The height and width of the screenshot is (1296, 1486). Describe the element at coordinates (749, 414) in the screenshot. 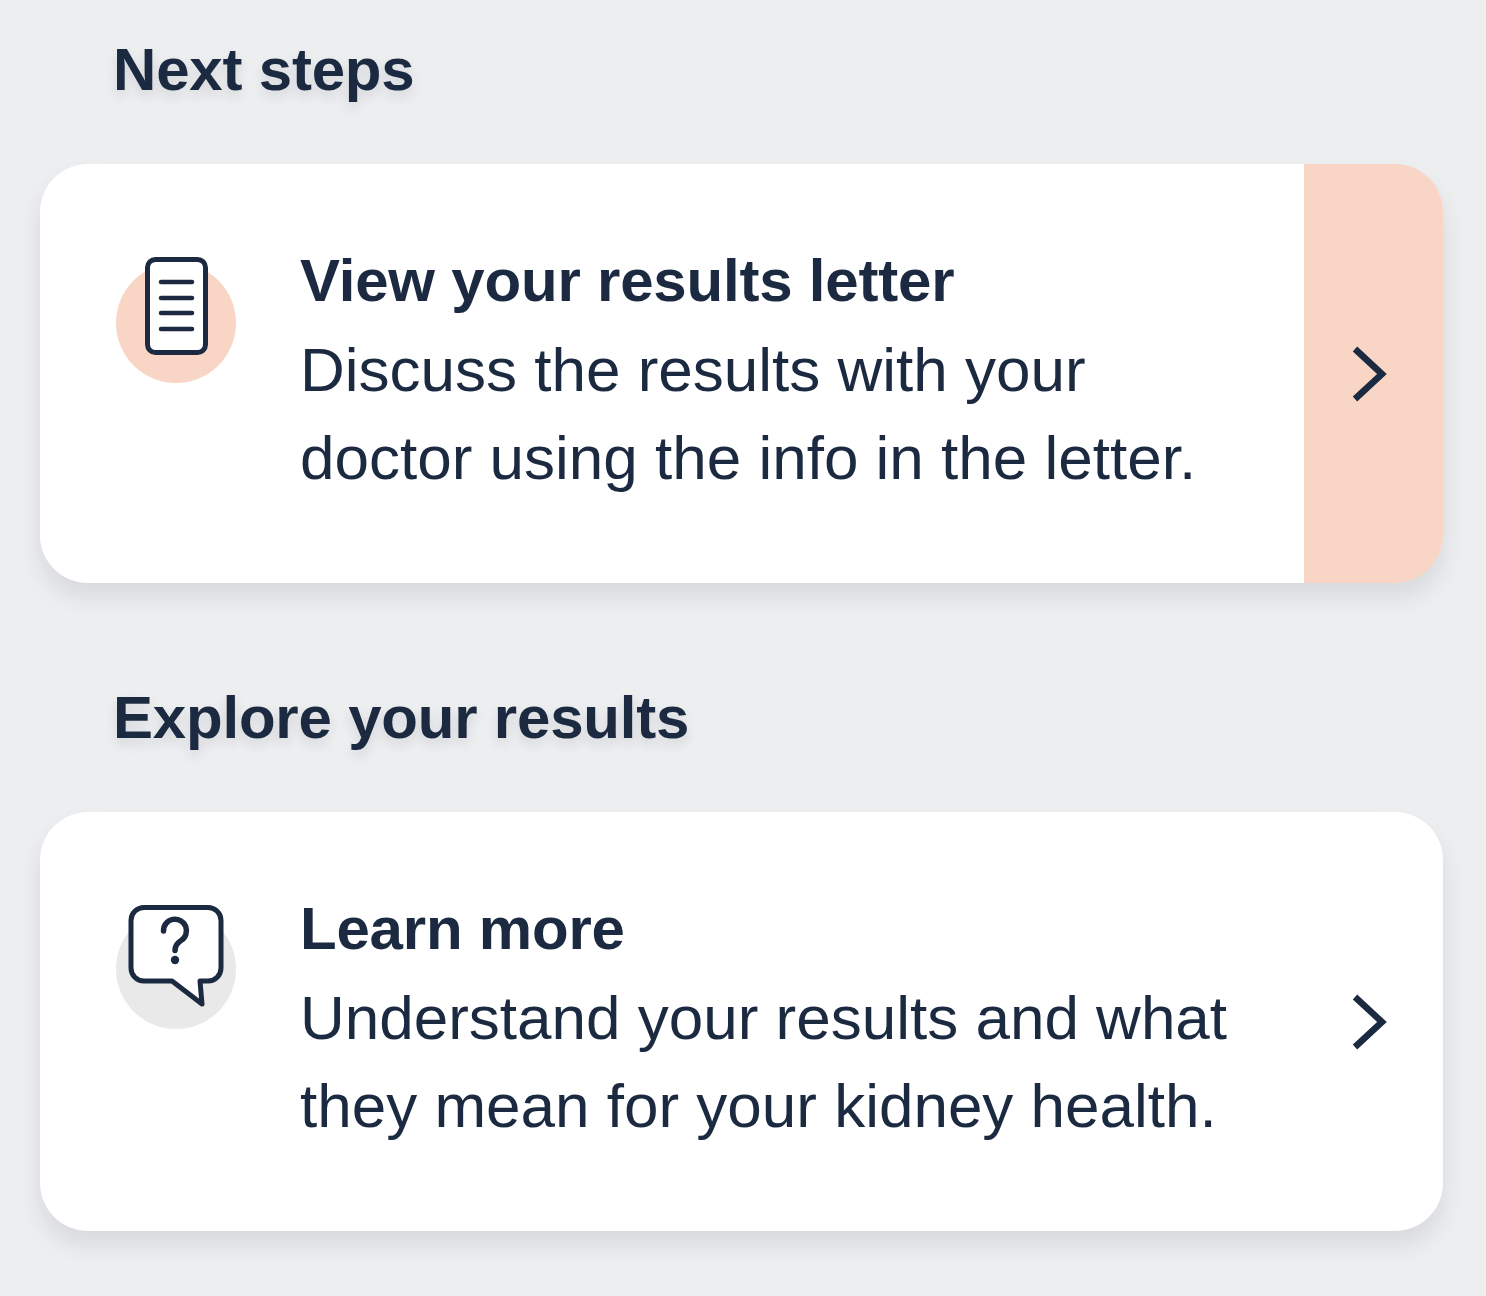

I see `card-description: Discuss the results with your doctor using the info in the letter.` at that location.